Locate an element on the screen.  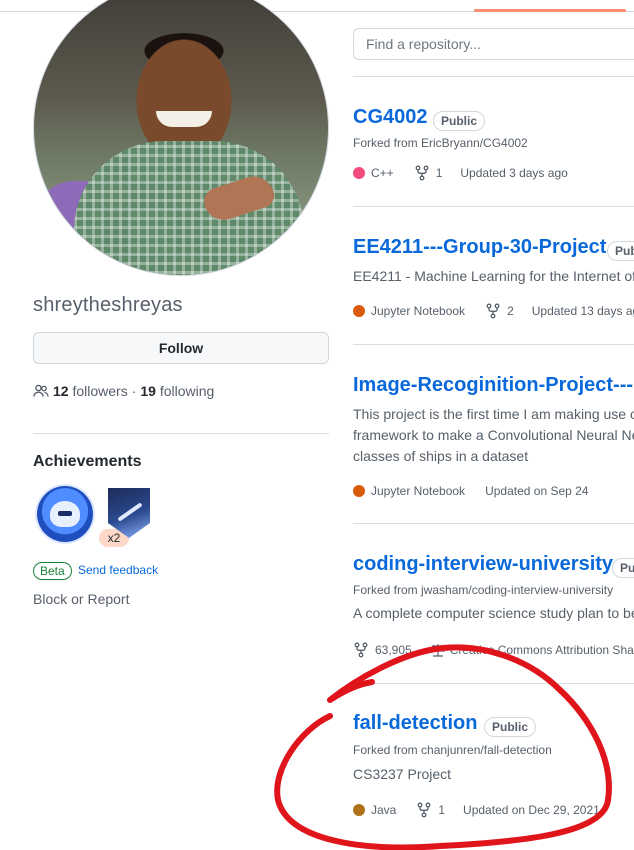
repo-updated: Updated on Dec 29, 2021 is located at coordinates (531, 810).